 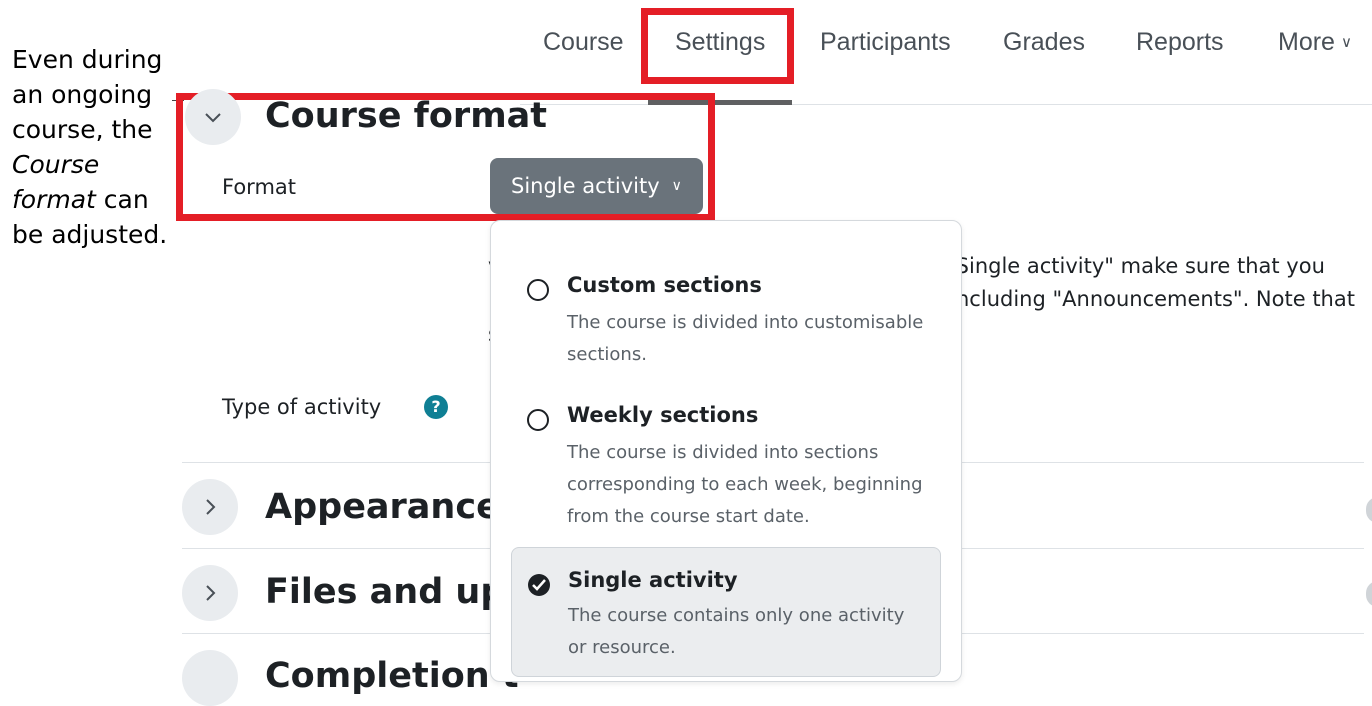 What do you see at coordinates (1369, 510) in the screenshot?
I see `expand-all-edge` at bounding box center [1369, 510].